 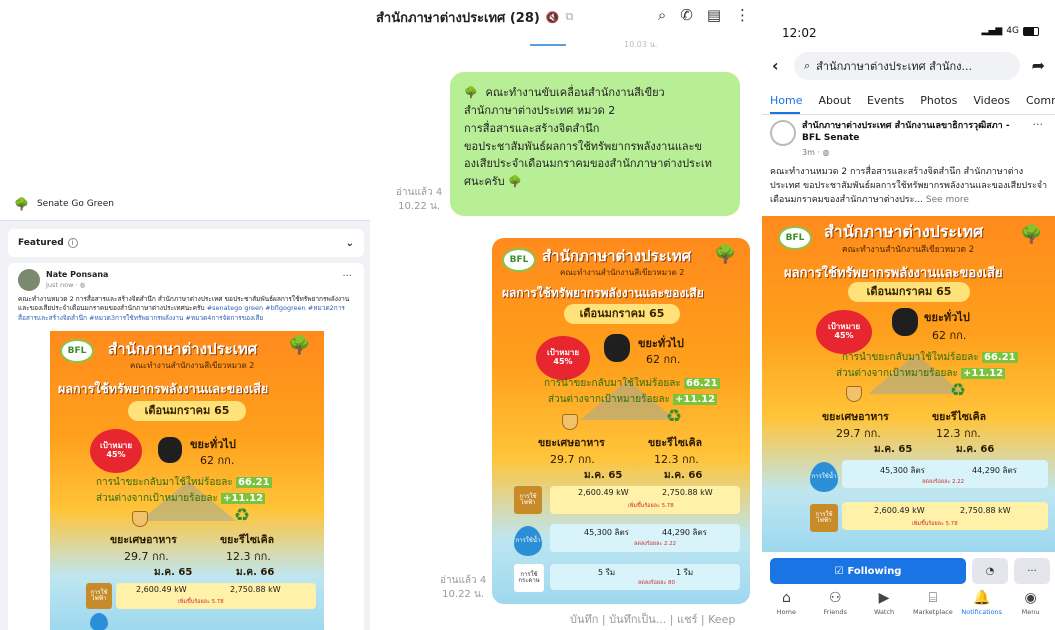 What do you see at coordinates (786, 608) in the screenshot?
I see `nav-home: ⌂ Home` at bounding box center [786, 608].